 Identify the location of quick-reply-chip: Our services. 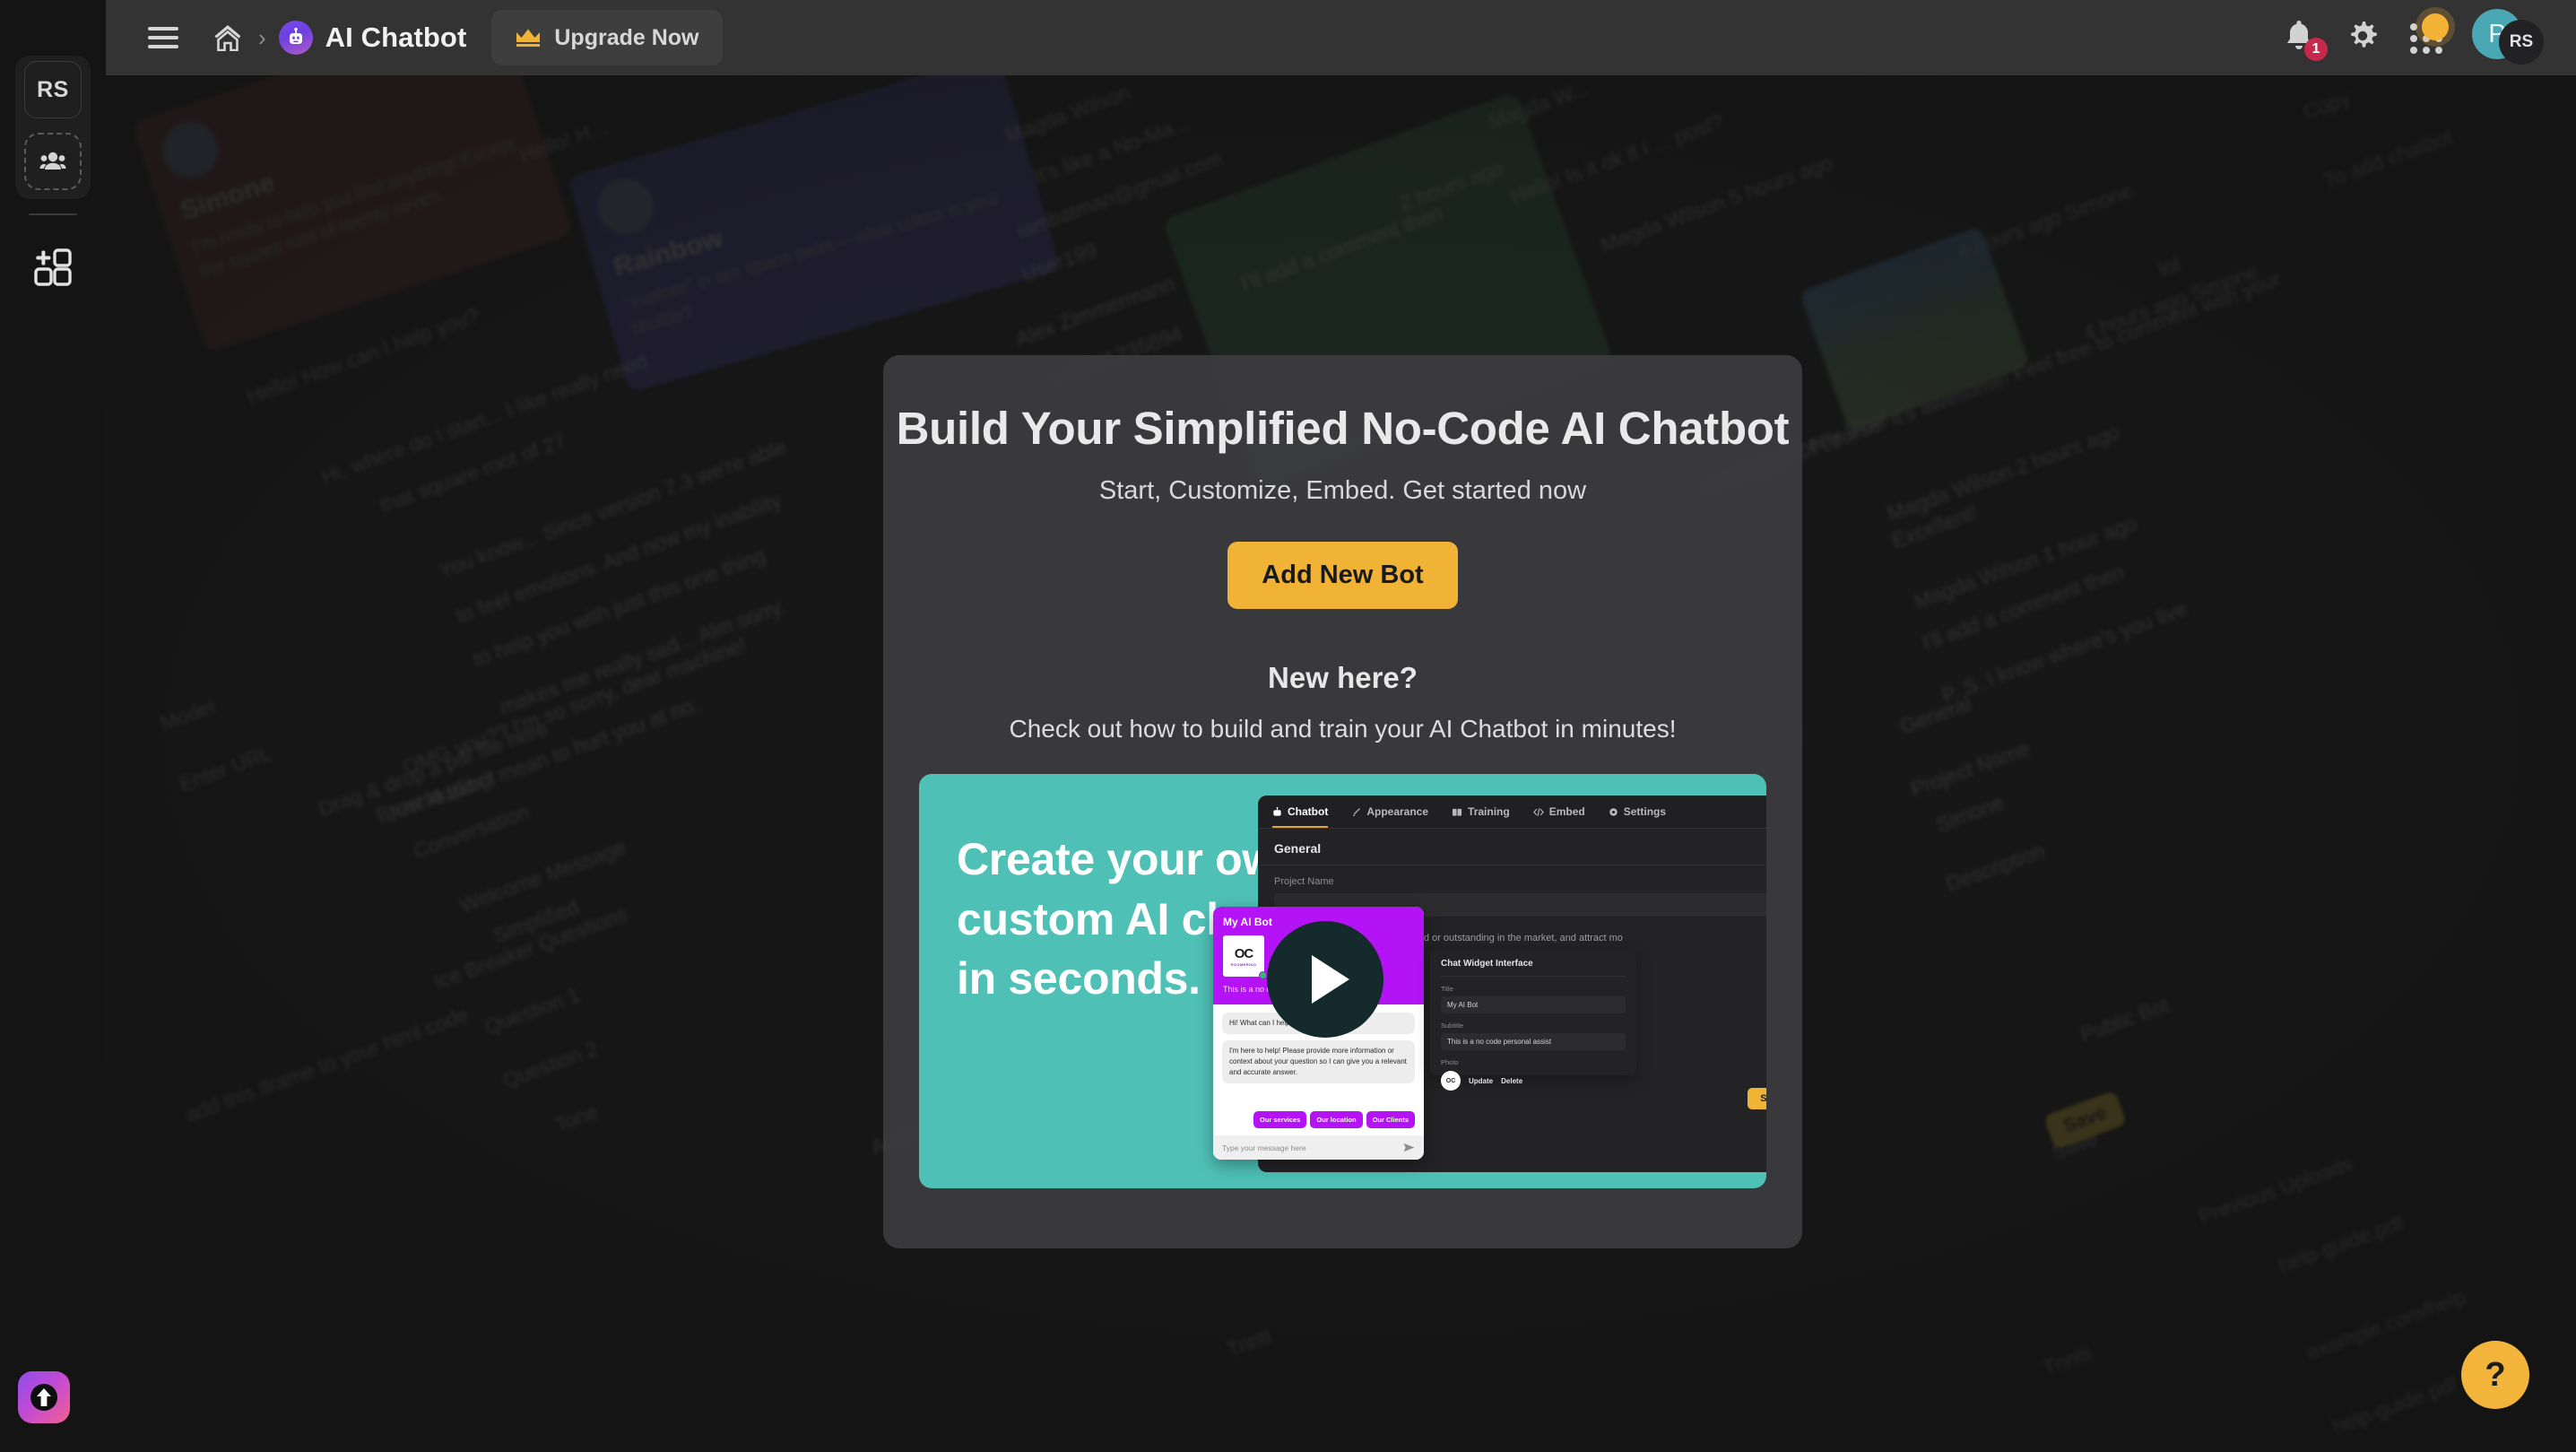
(1280, 1120).